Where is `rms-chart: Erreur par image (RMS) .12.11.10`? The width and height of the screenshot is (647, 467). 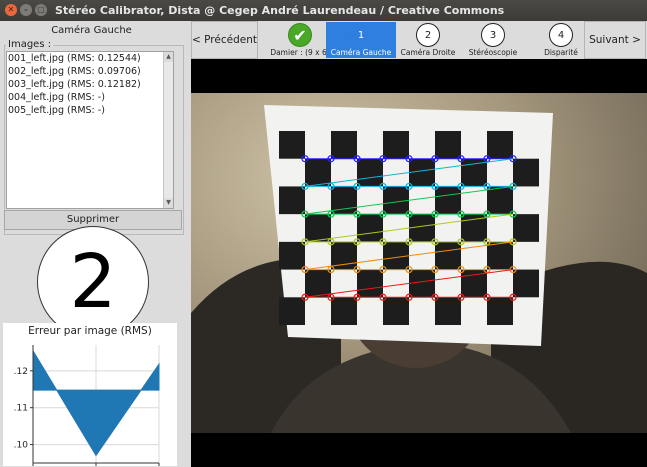 rms-chart: Erreur par image (RMS) .12.11.10 is located at coordinates (90, 394).